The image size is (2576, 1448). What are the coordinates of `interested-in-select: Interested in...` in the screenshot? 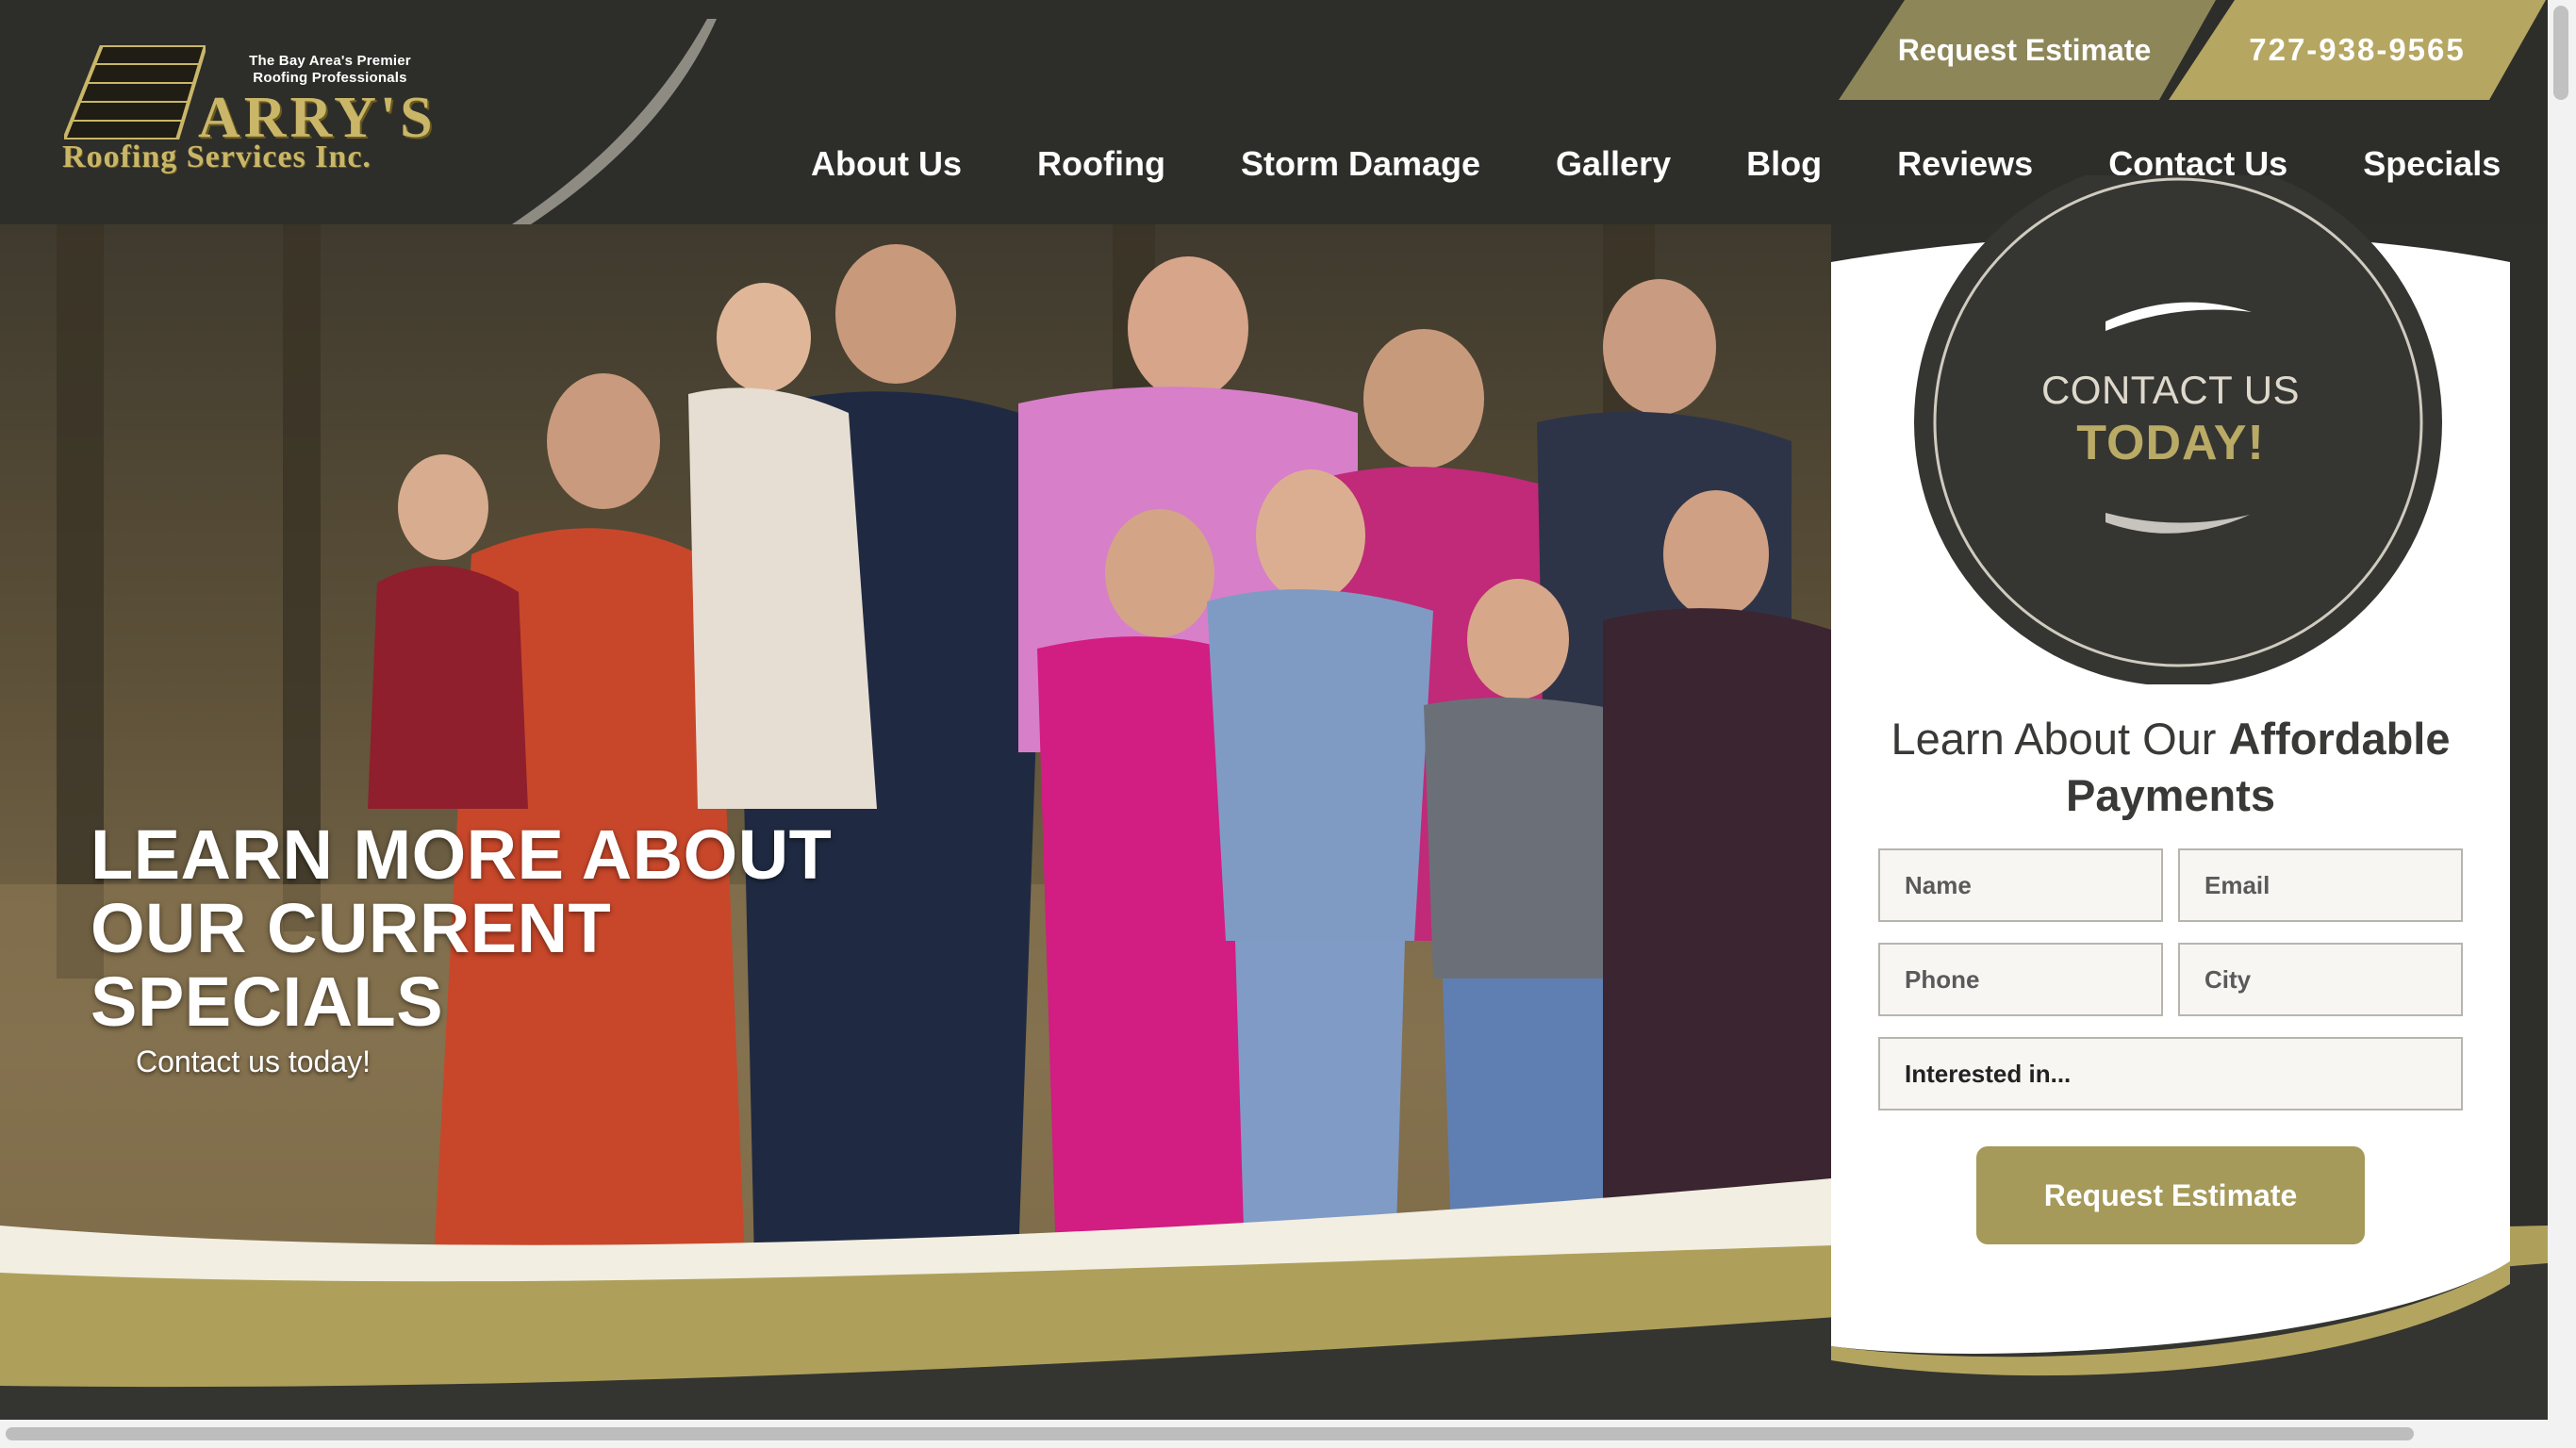 It's located at (2170, 1074).